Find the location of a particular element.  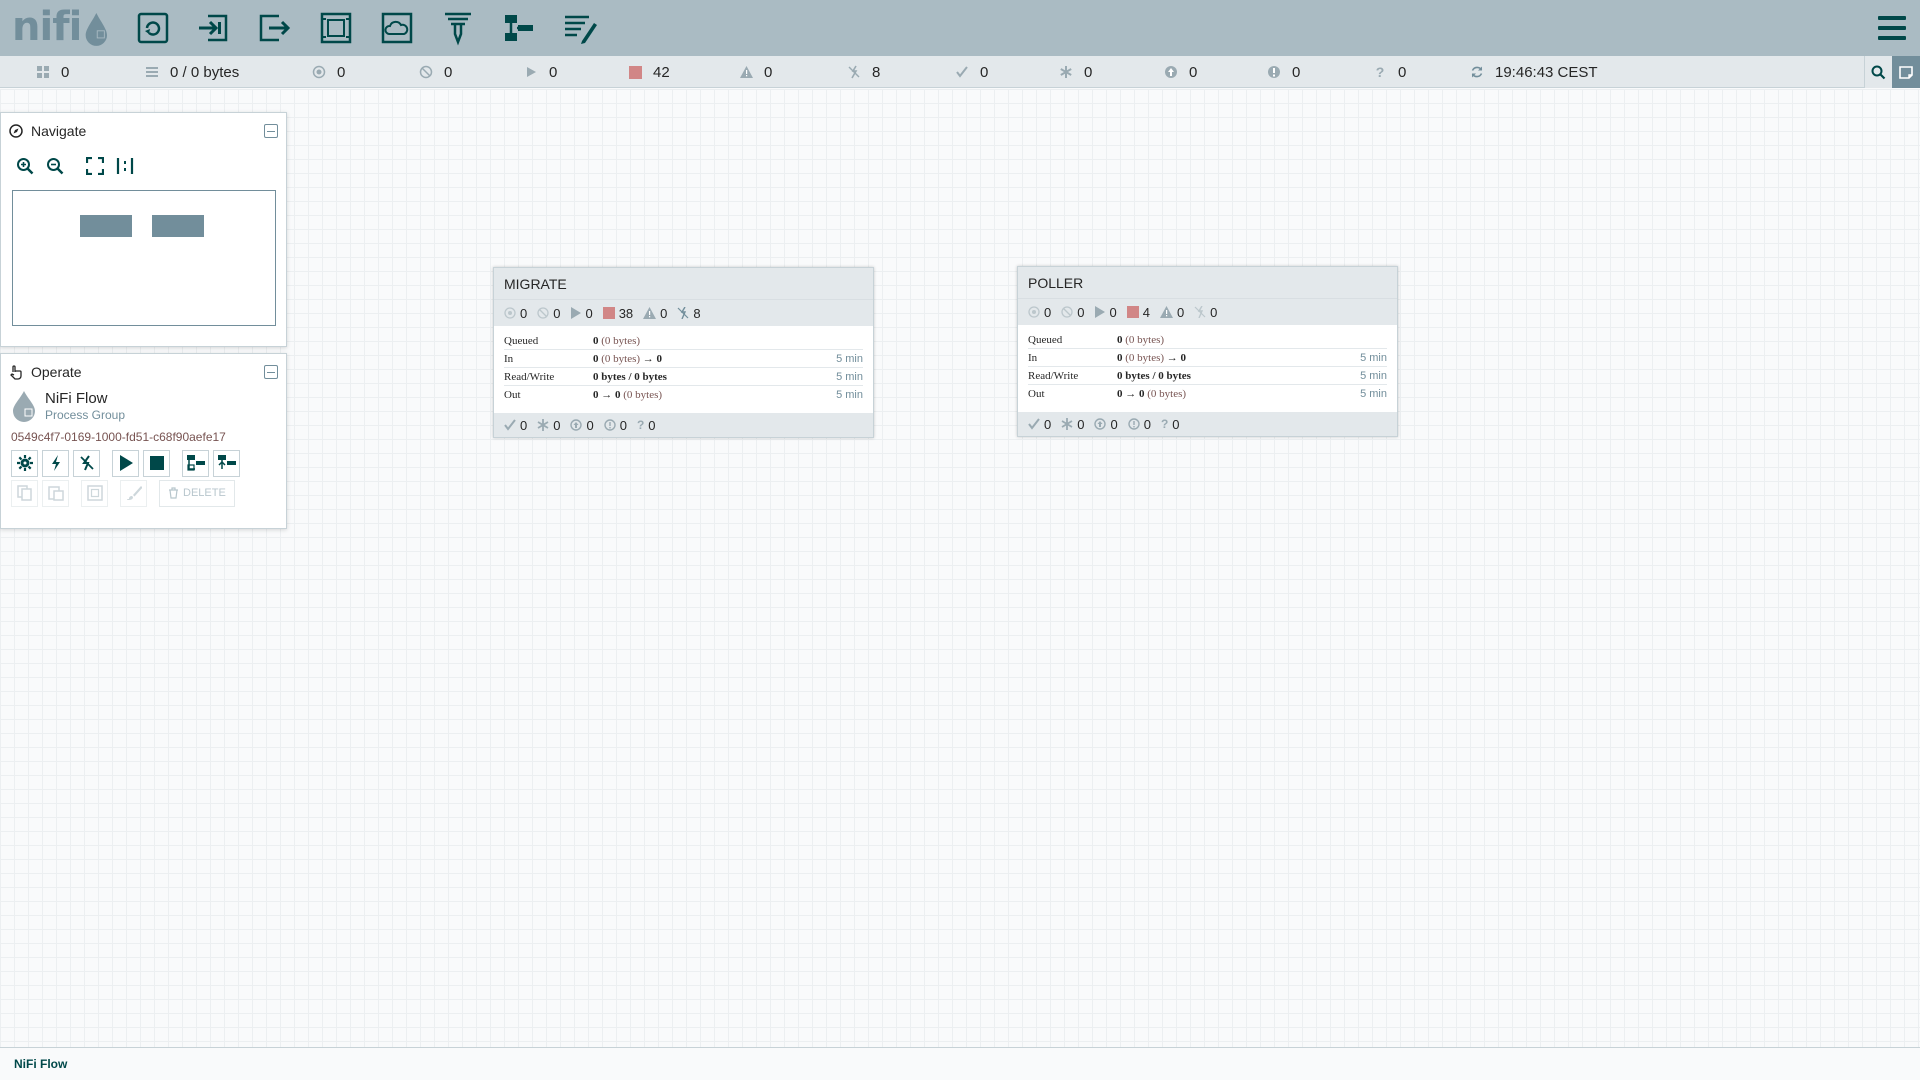

disable-button is located at coordinates (86, 463).